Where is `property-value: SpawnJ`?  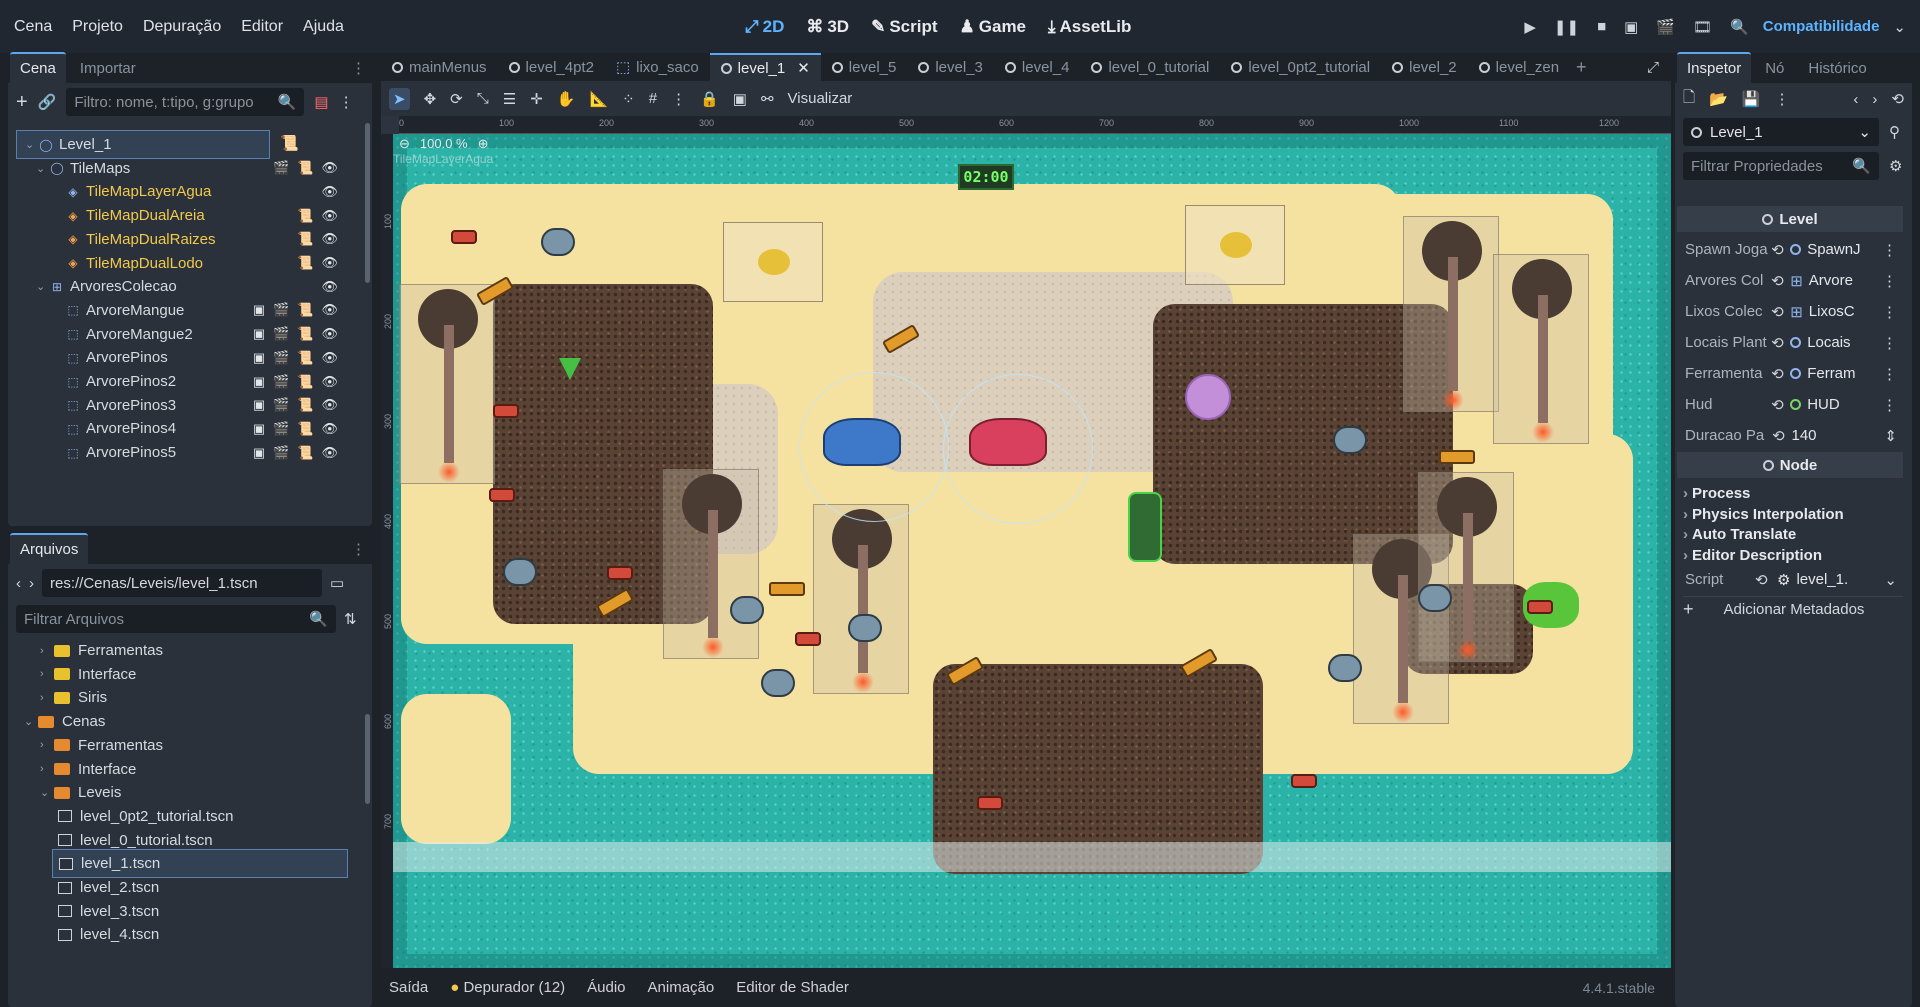
property-value: SpawnJ is located at coordinates (1836, 249).